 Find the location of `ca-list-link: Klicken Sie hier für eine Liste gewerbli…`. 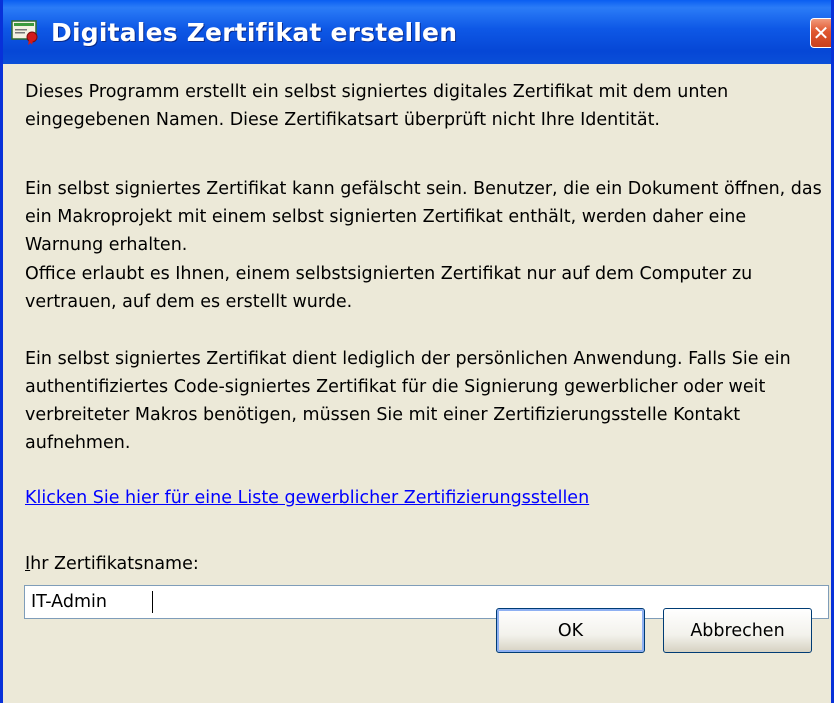

ca-list-link: Klicken Sie hier für eine Liste gewerbli… is located at coordinates (307, 498).